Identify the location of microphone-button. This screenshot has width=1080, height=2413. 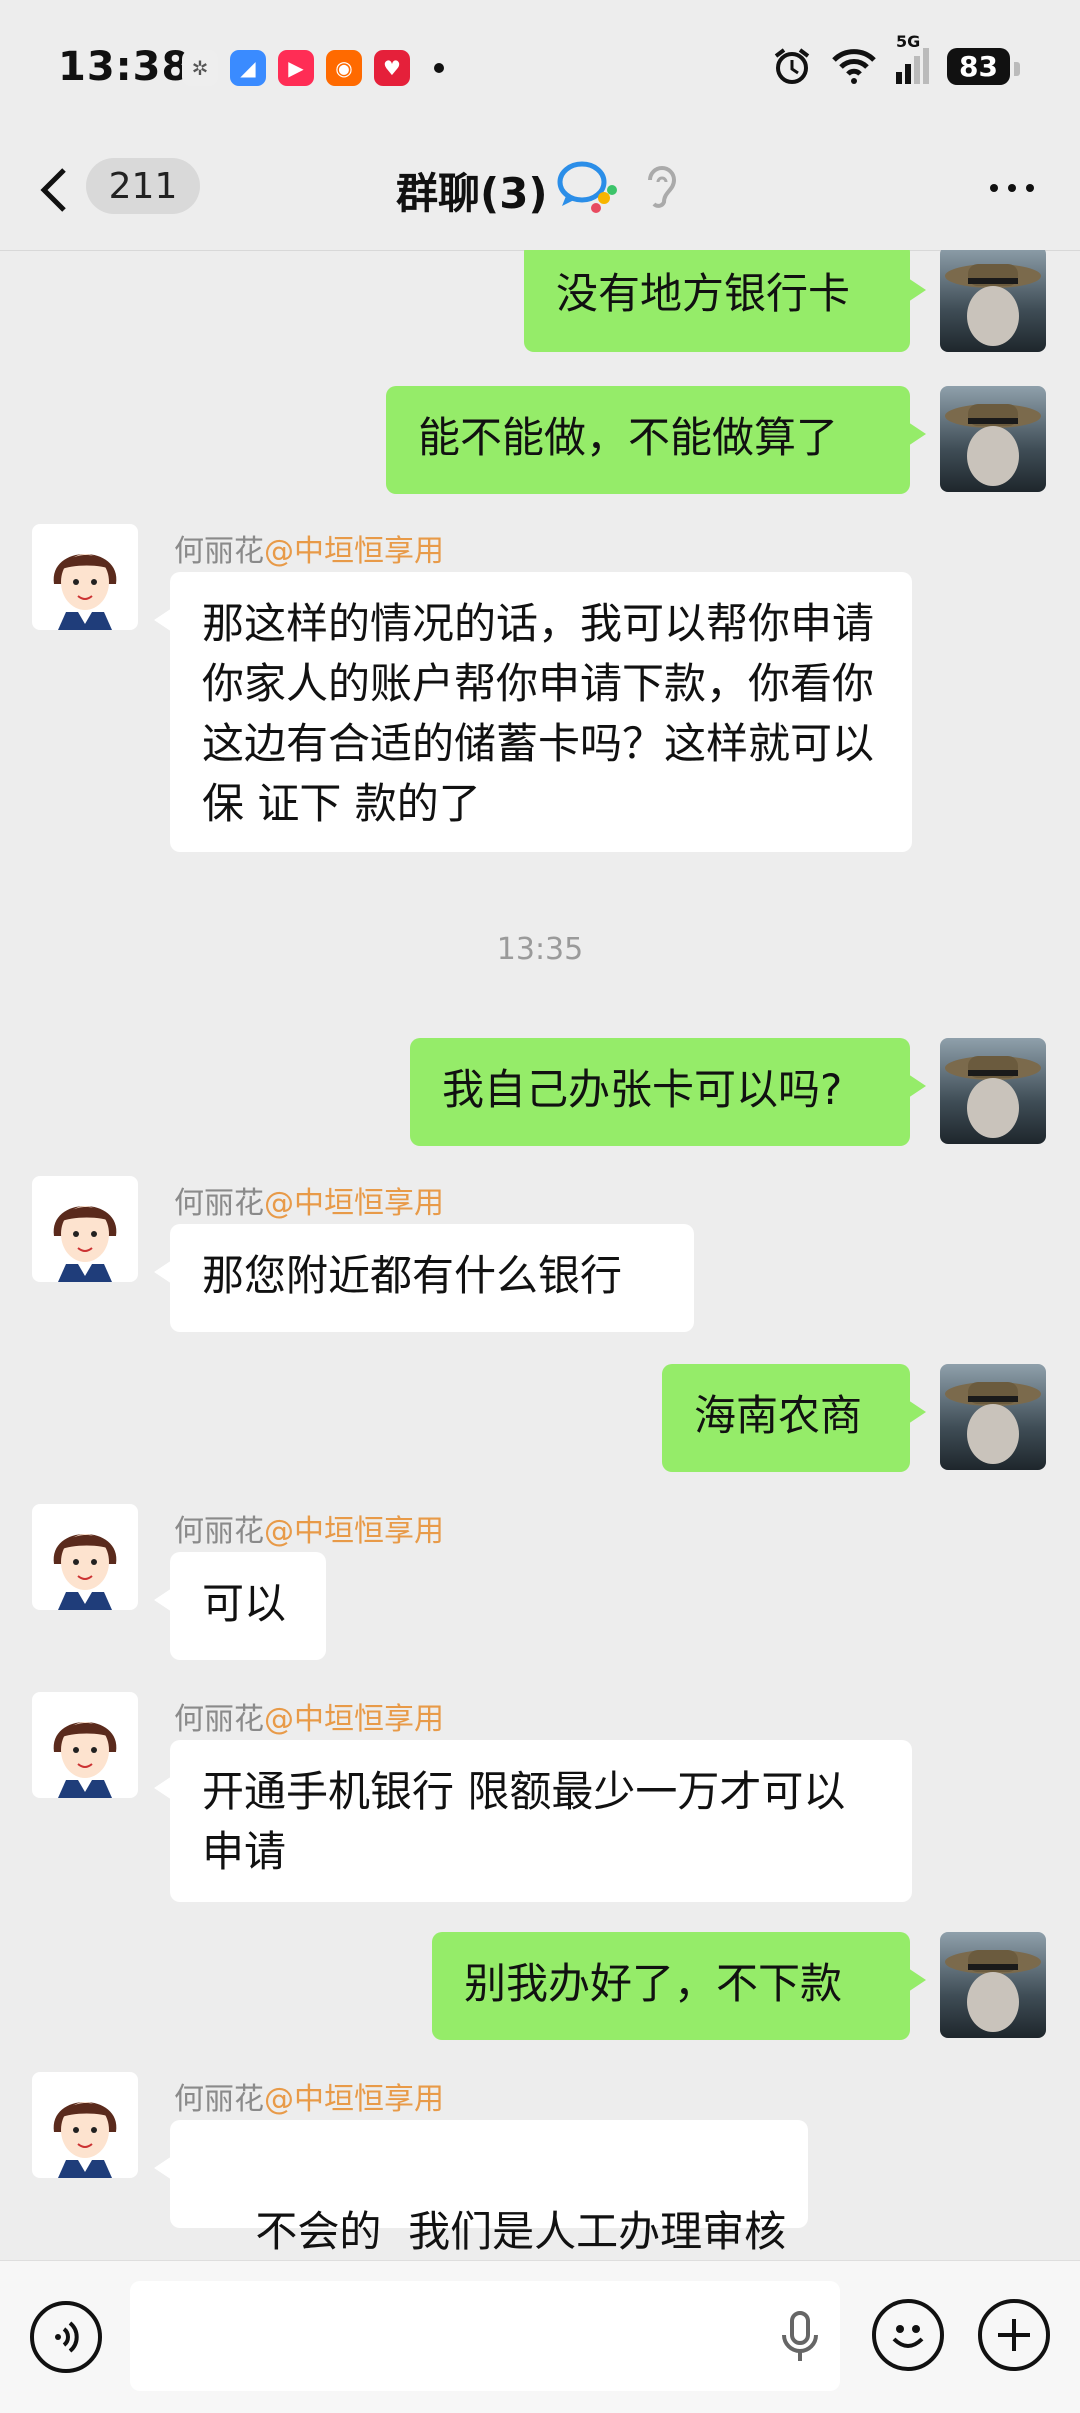
(800, 2339).